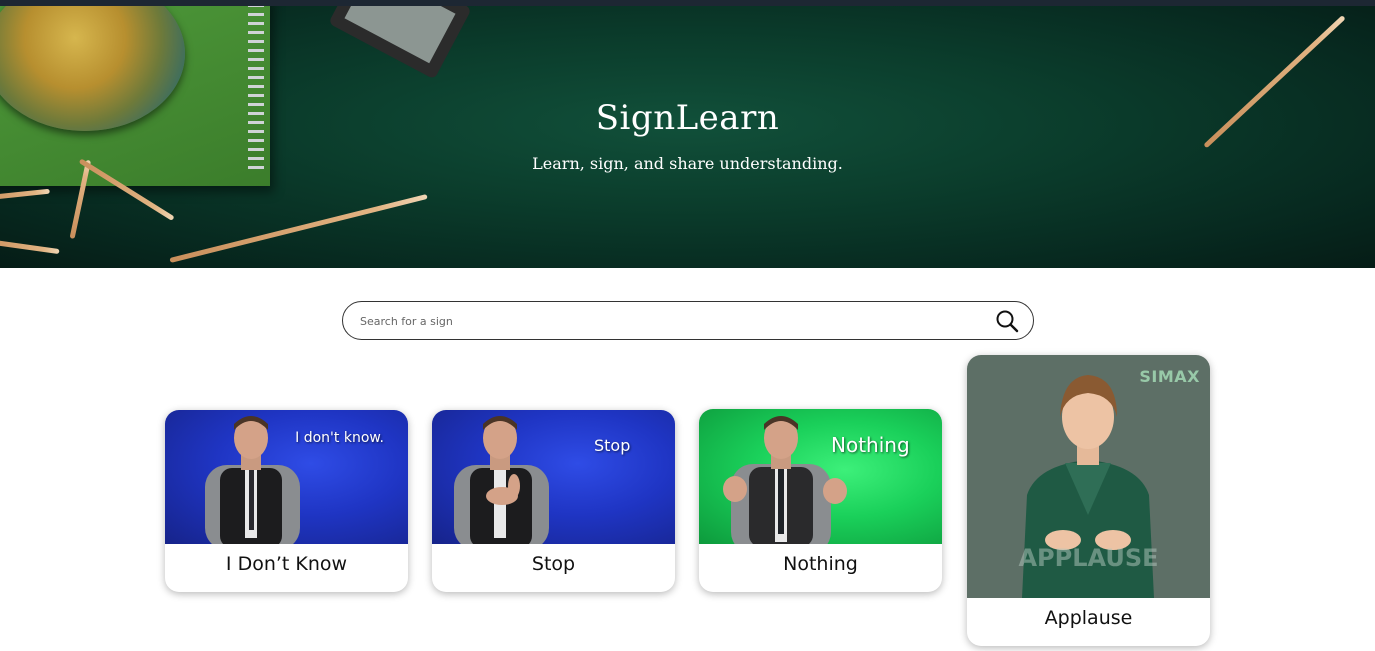 The width and height of the screenshot is (1375, 651). I want to click on sign-card-label: Stop, so click(553, 564).